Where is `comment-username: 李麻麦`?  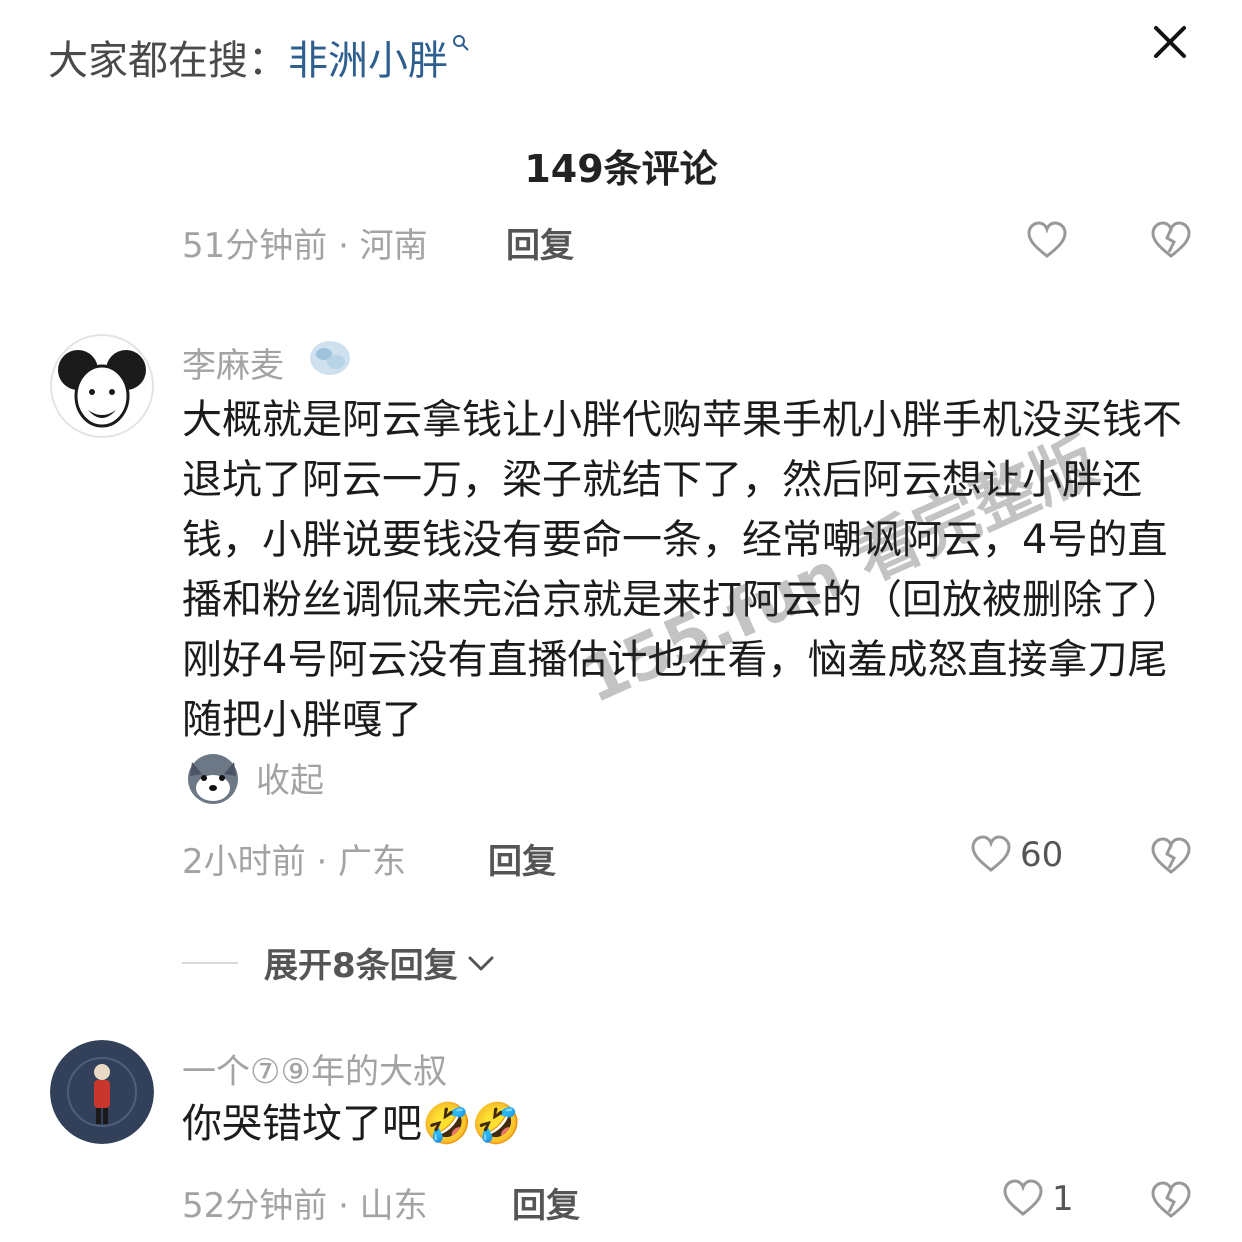 comment-username: 李麻麦 is located at coordinates (233, 362).